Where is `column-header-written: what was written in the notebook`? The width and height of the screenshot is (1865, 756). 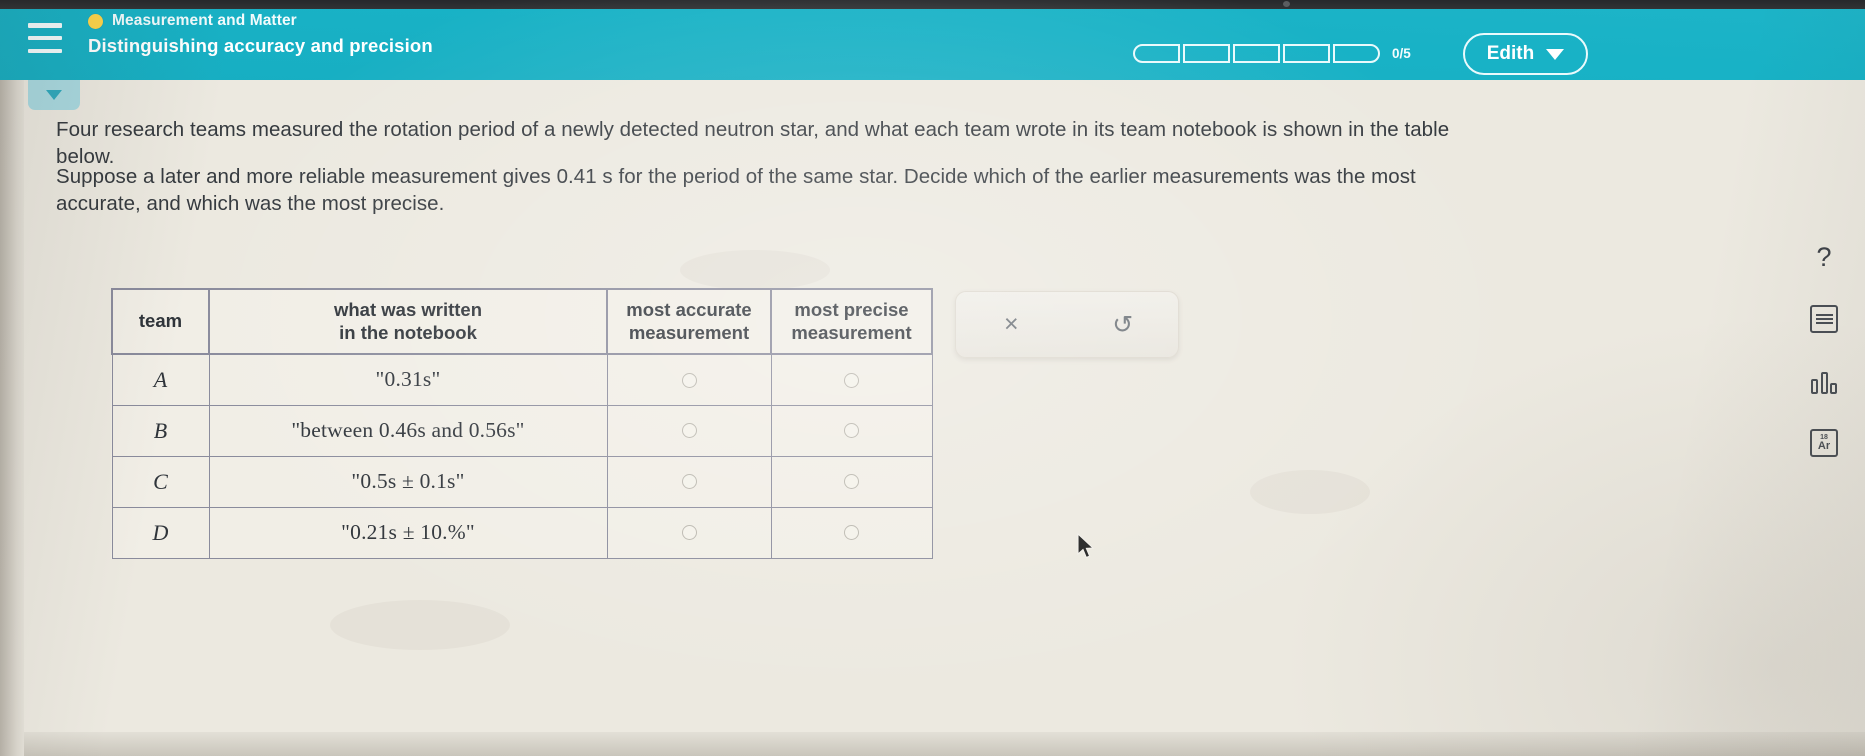
column-header-written: what was written in the notebook is located at coordinates (408, 321).